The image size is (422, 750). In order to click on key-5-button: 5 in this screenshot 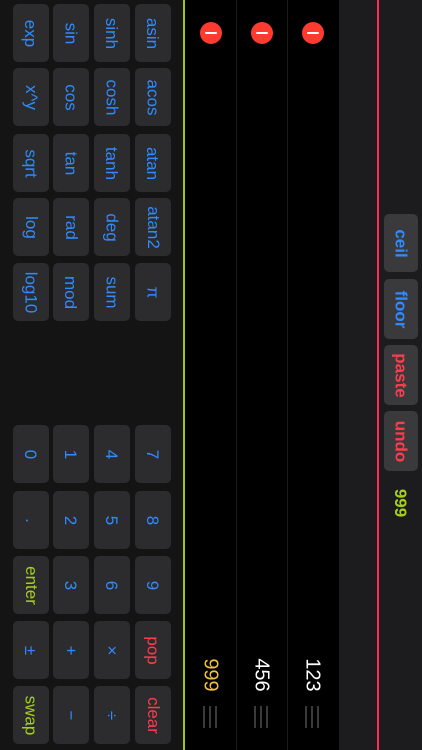, I will do `click(112, 520)`.